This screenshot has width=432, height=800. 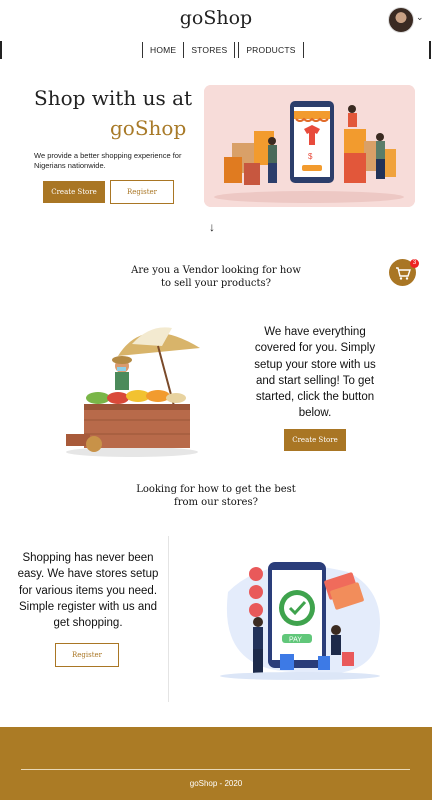 What do you see at coordinates (430, 50) in the screenshot?
I see `nav-edge-right` at bounding box center [430, 50].